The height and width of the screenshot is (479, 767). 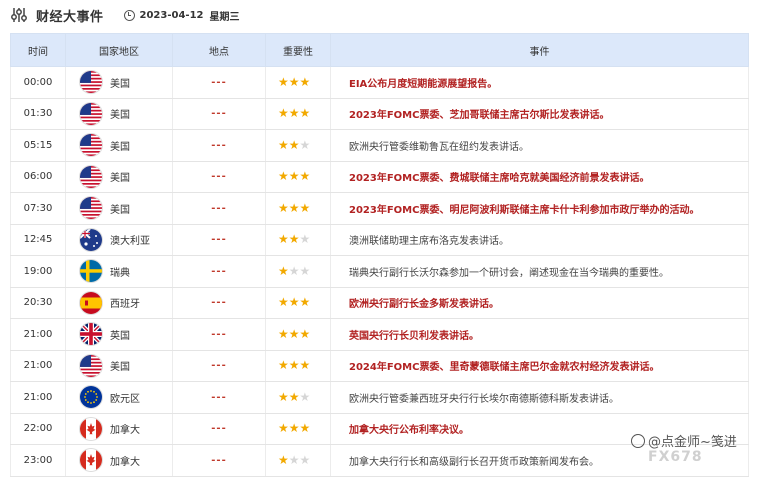 What do you see at coordinates (539, 303) in the screenshot?
I see `event-cell: 欧洲央行副行长金多斯发表讲话。` at bounding box center [539, 303].